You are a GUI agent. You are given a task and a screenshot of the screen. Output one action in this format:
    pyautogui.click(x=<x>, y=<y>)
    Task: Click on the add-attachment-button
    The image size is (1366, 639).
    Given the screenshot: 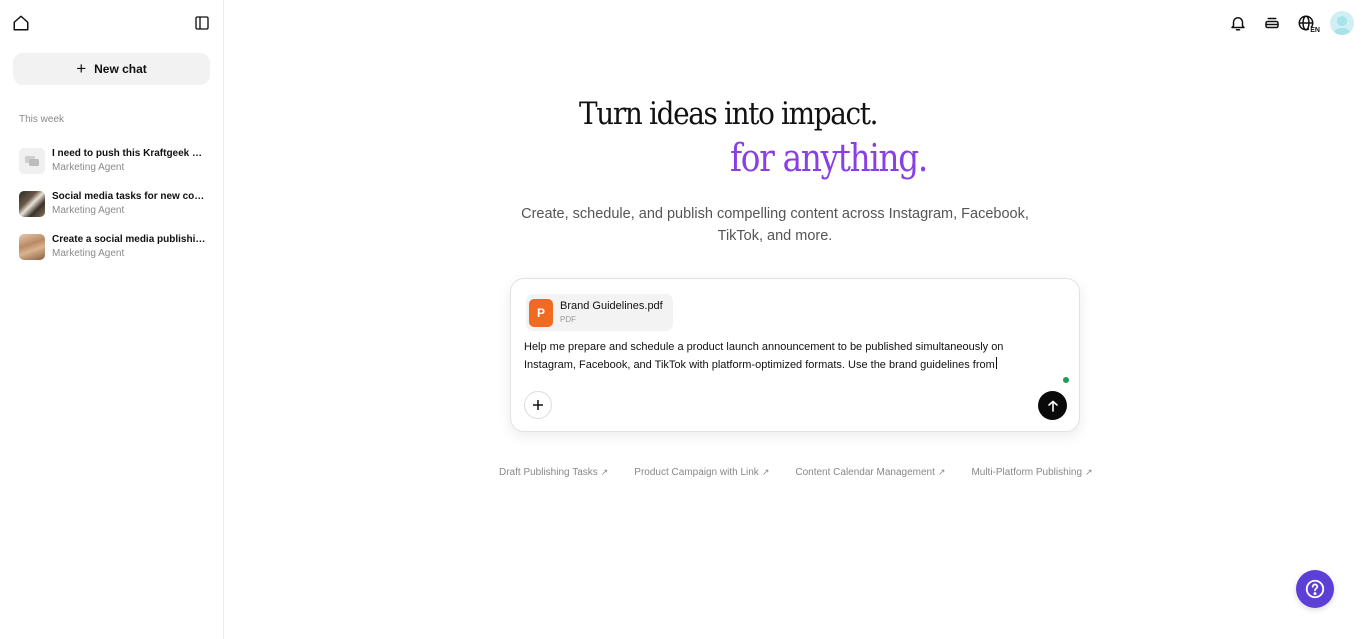 What is the action you would take?
    pyautogui.click(x=538, y=405)
    